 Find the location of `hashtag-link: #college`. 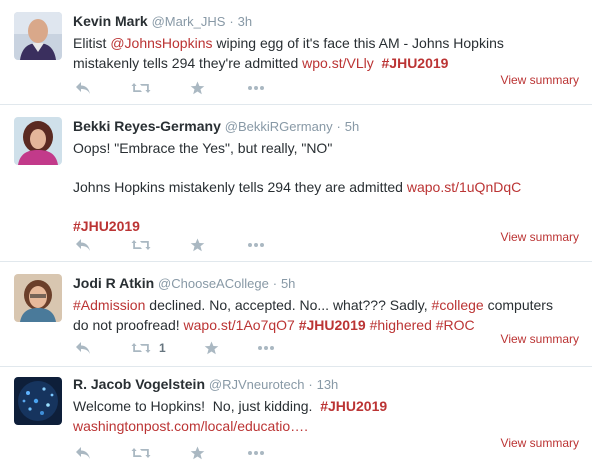

hashtag-link: #college is located at coordinates (458, 305).